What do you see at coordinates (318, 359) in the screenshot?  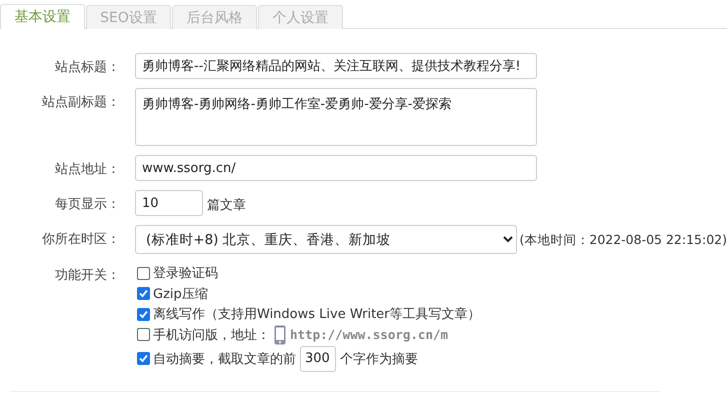 I see `number-field: 300` at bounding box center [318, 359].